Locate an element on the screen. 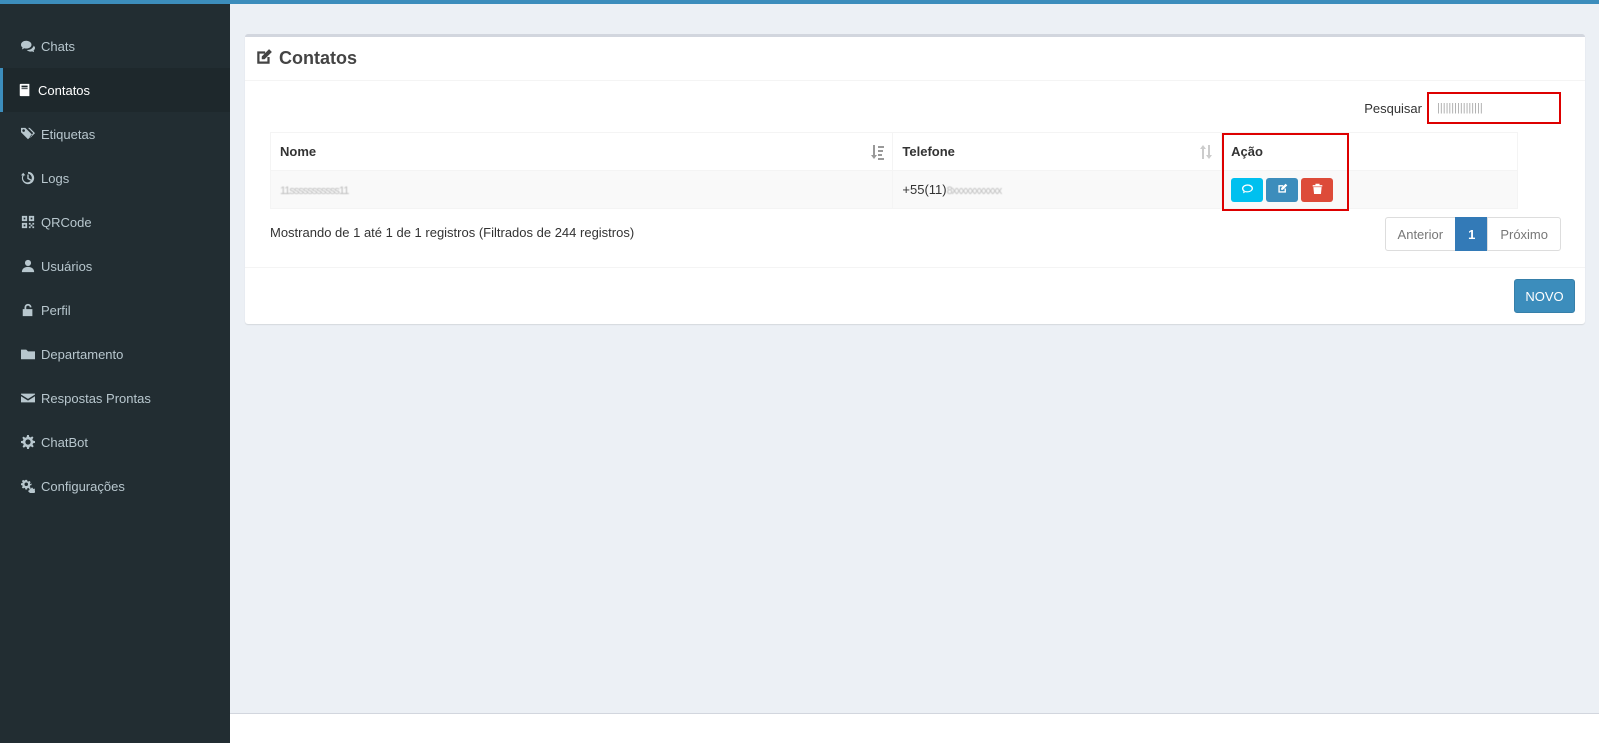 The image size is (1599, 743). sidebar-item-perfil: Perfil is located at coordinates (115, 310).